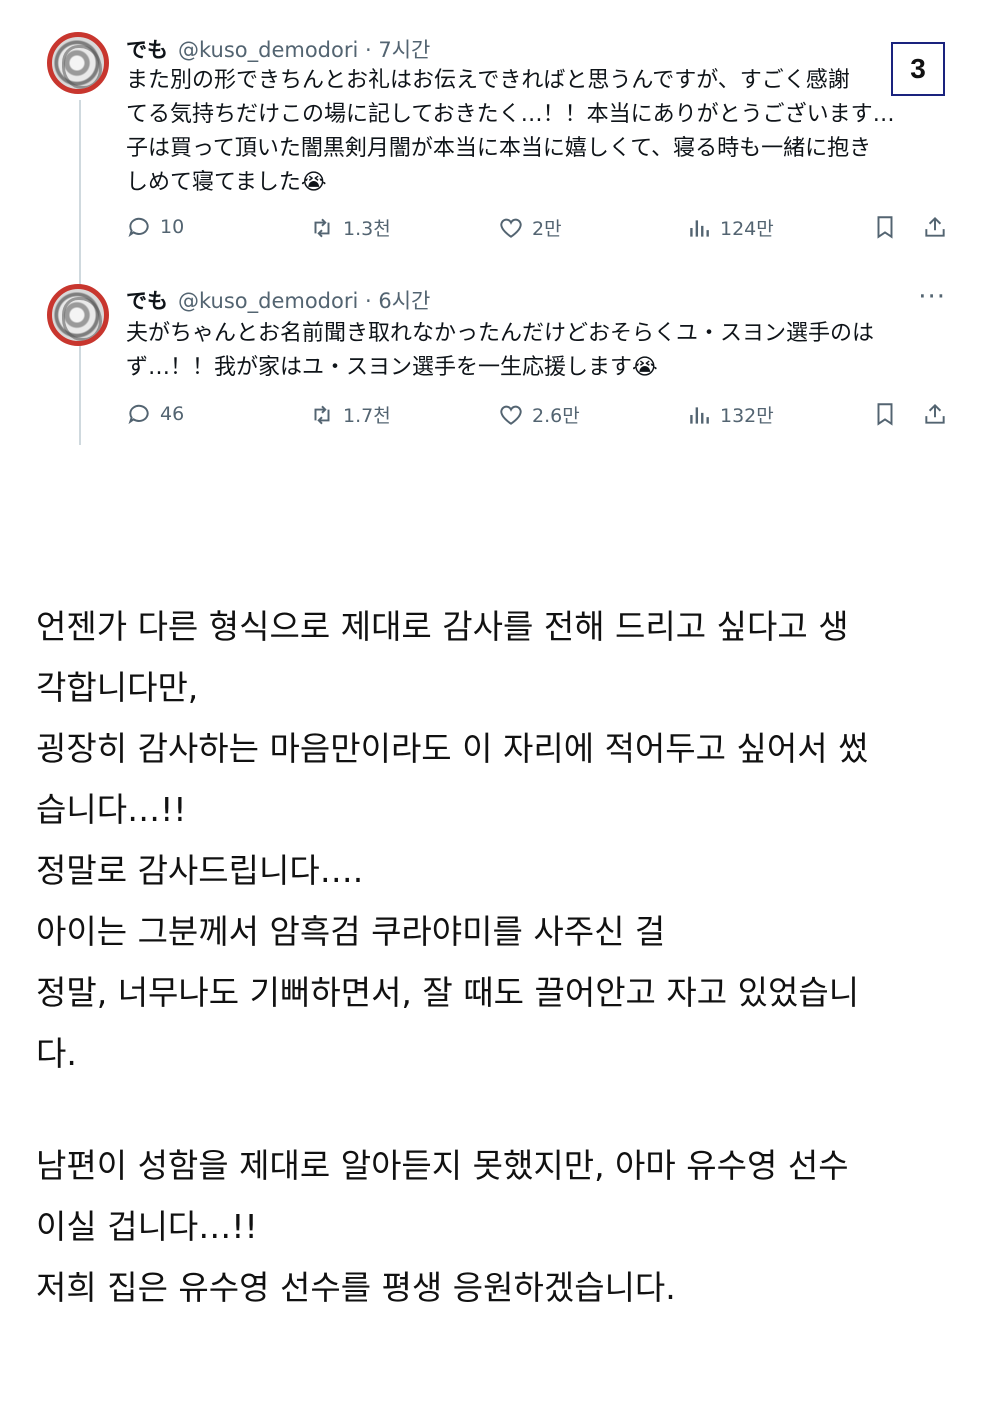  I want to click on tweet-meta: でも @kuso_demodori · 6시간, so click(278, 300).